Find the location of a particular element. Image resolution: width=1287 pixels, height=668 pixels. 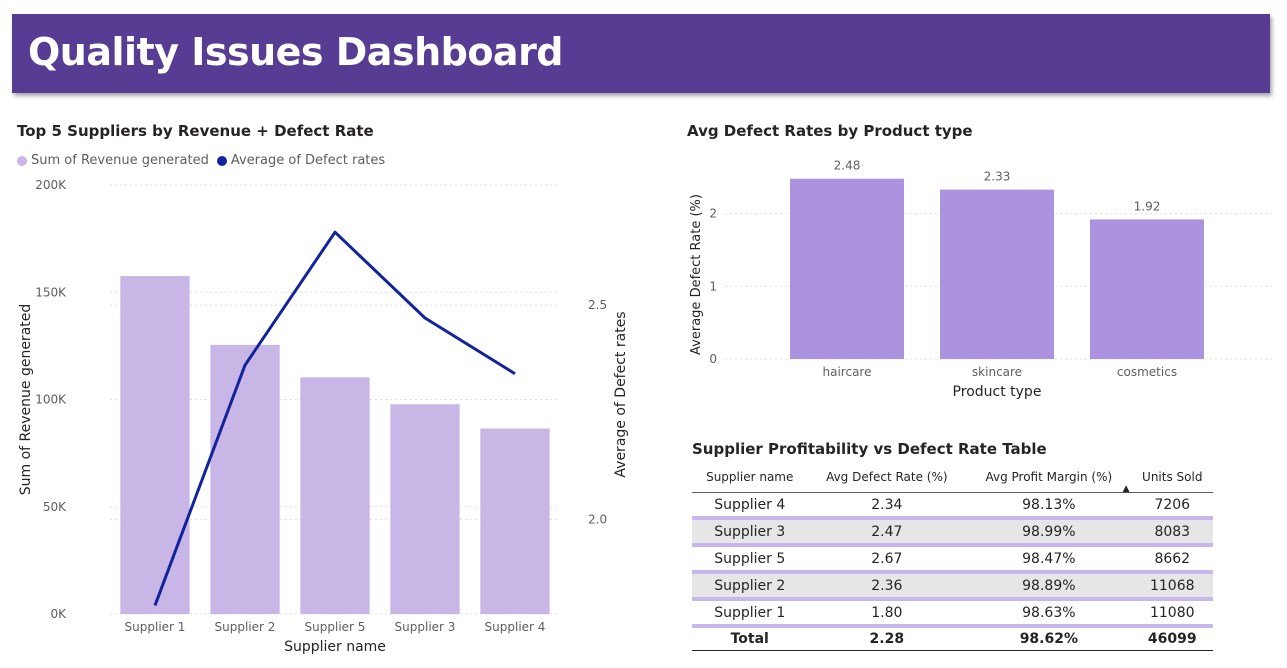

table-cell: 98.89% is located at coordinates (1049, 586).